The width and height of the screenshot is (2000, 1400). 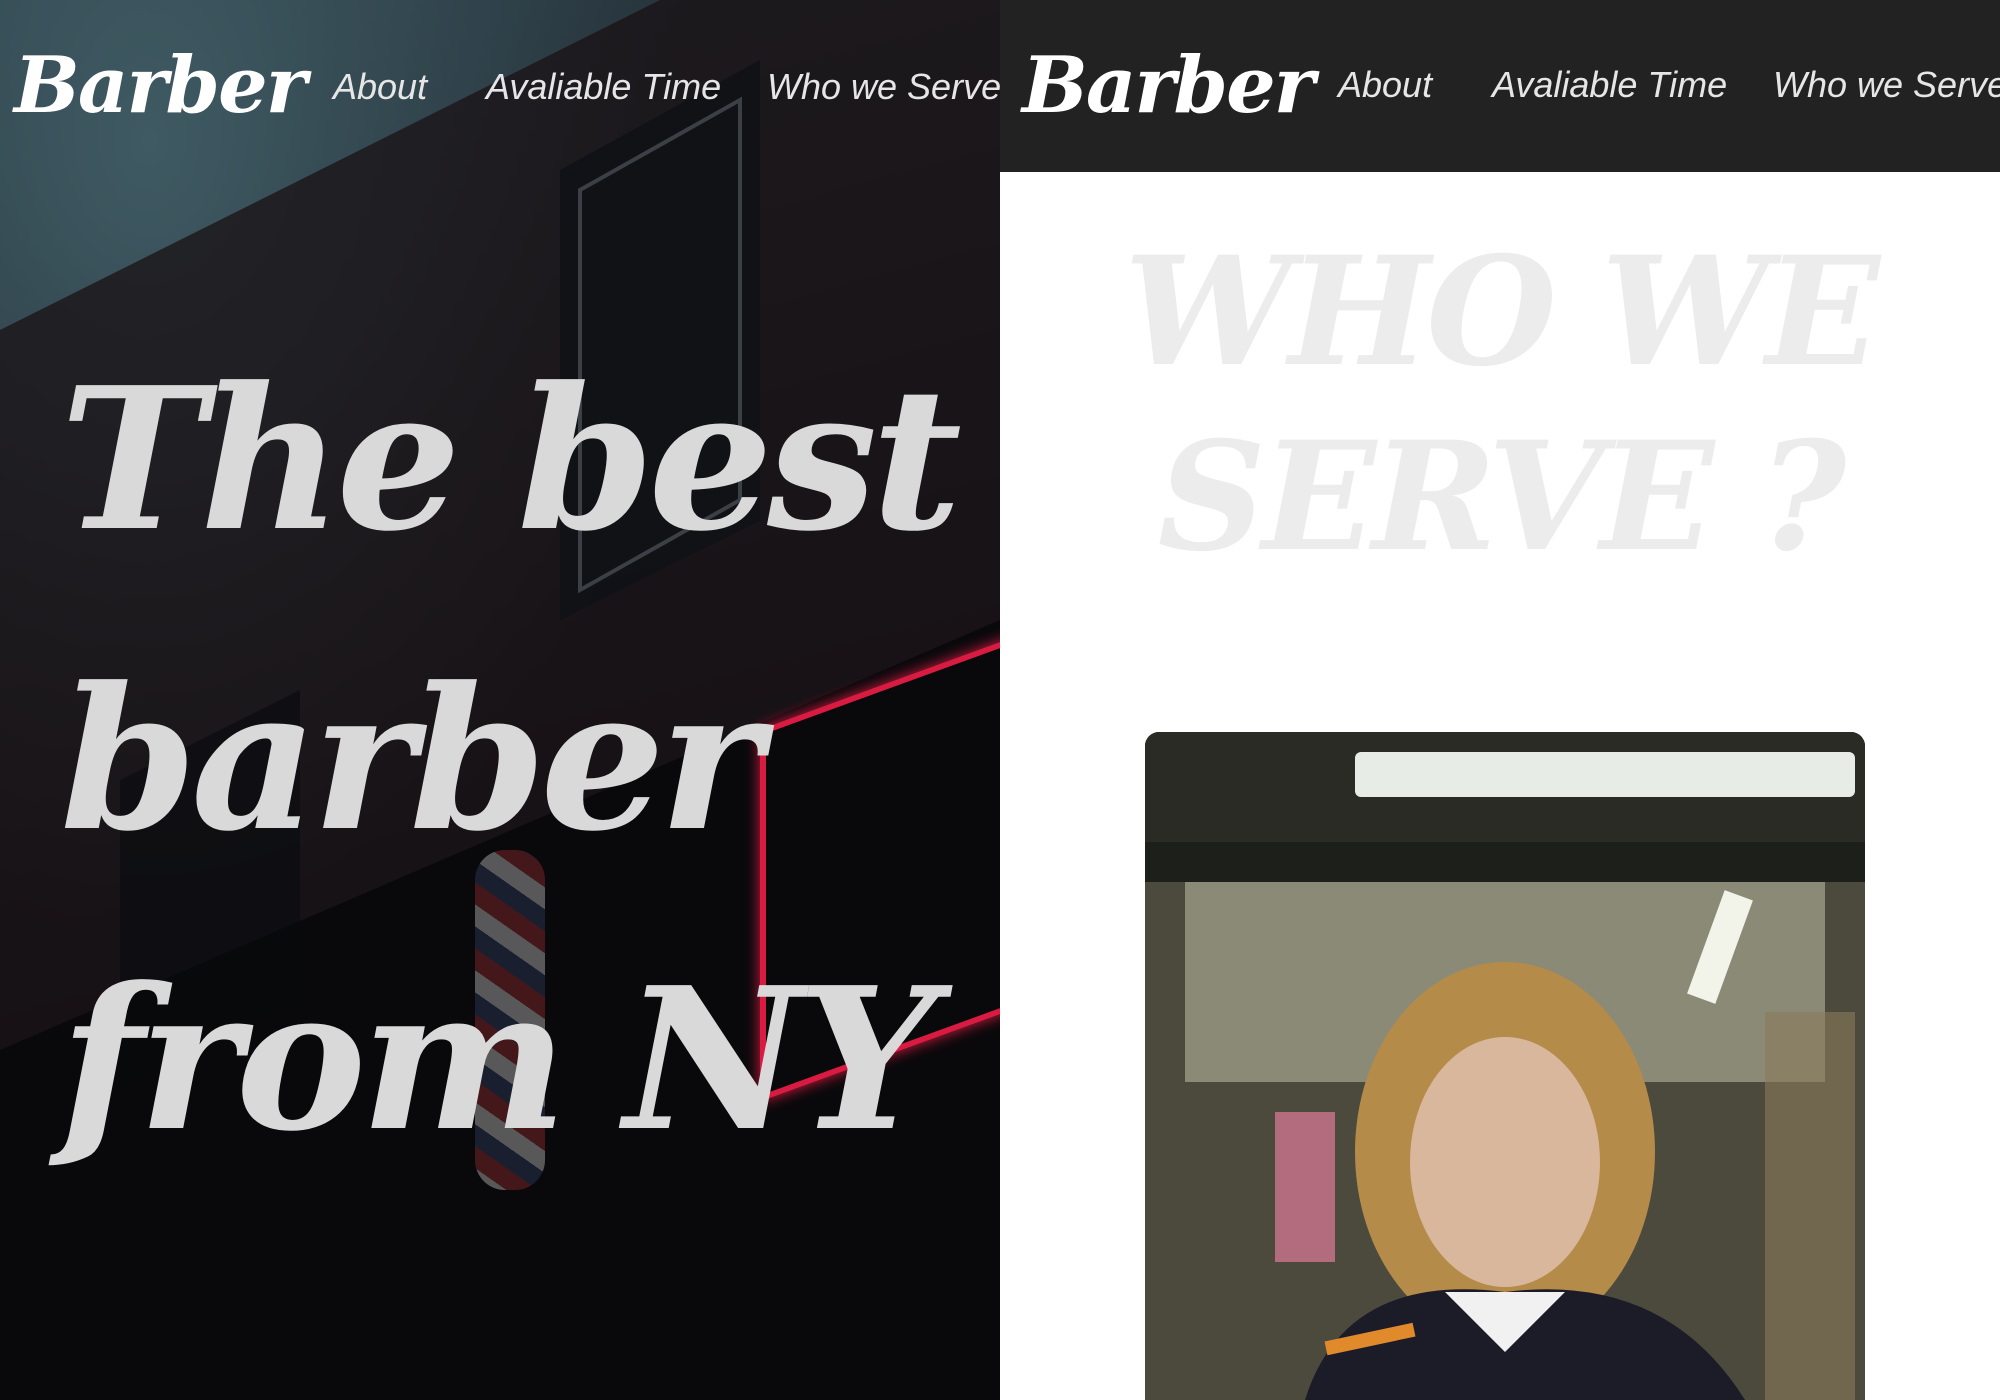 I want to click on section-title-line-2: SERVE ?, so click(x=1502, y=497).